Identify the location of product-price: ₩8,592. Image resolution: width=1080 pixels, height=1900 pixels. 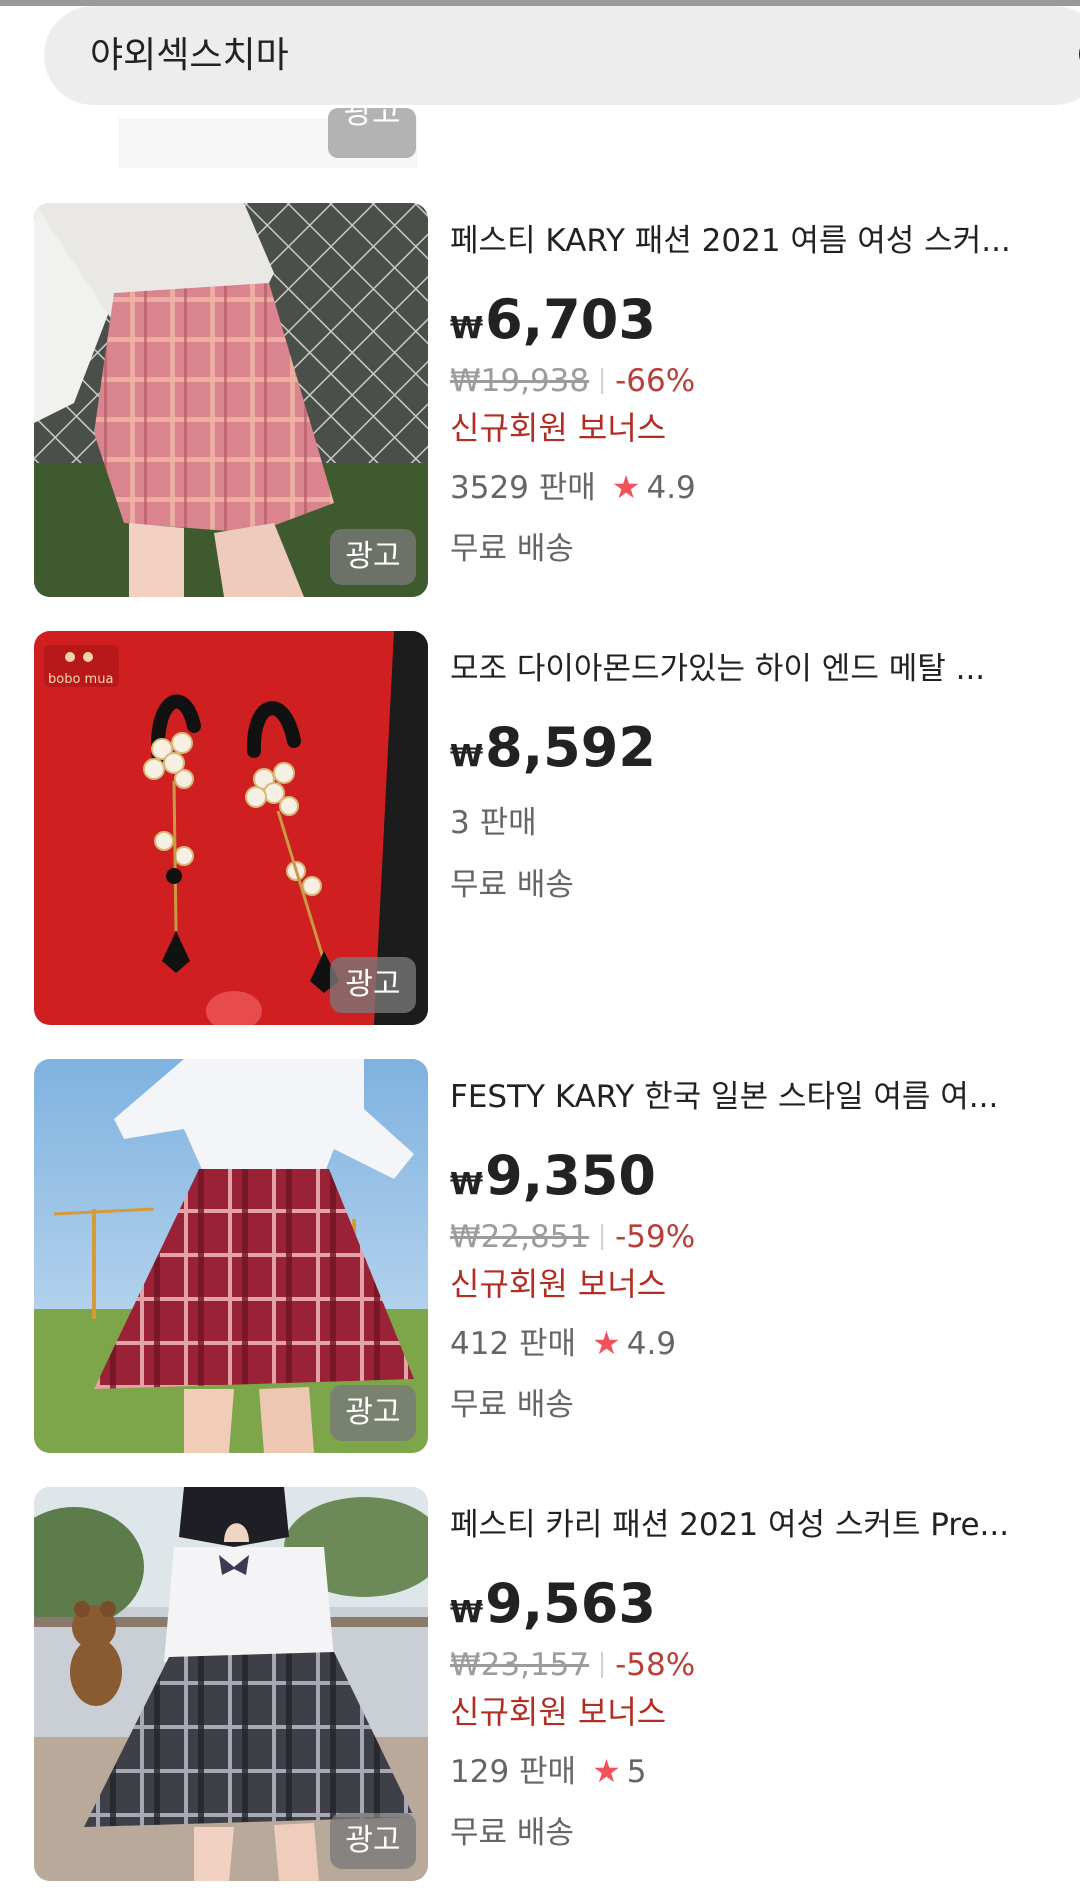
(553, 747).